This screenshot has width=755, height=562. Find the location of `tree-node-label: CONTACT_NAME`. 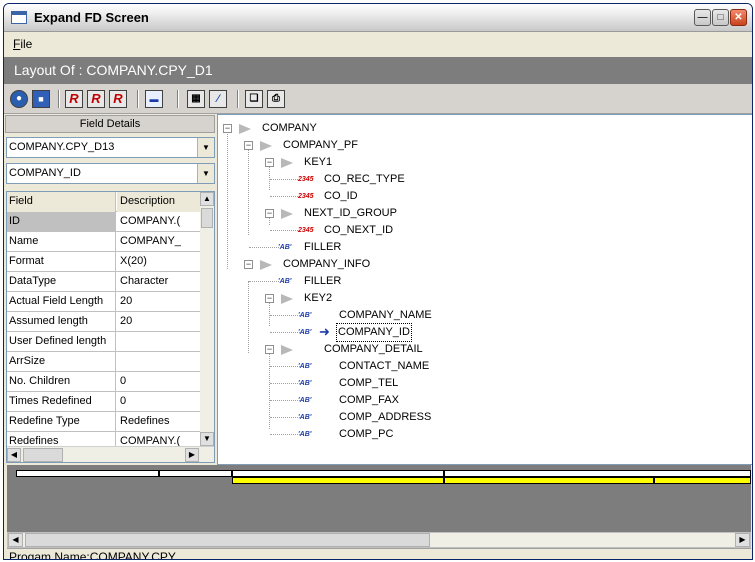

tree-node-label: CONTACT_NAME is located at coordinates (384, 366).